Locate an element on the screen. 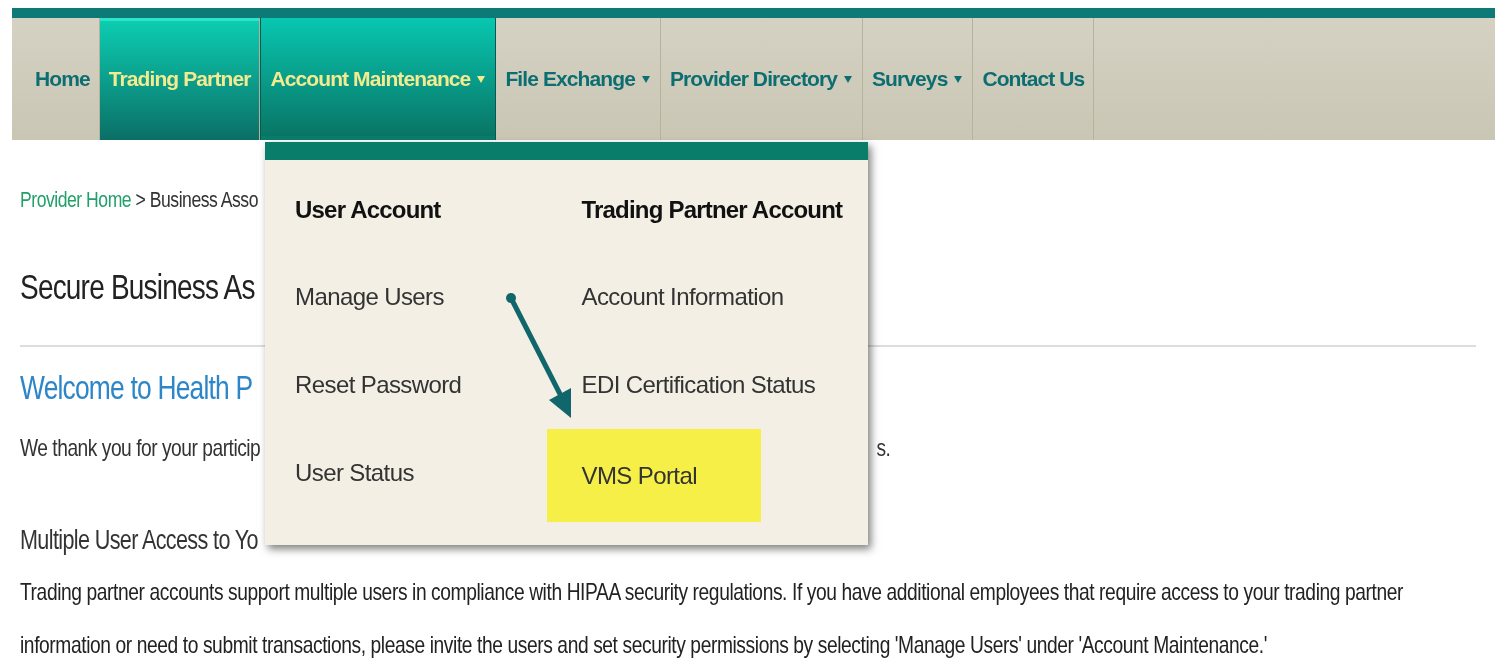 Image resolution: width=1495 pixels, height=661 pixels. section-heading: Multiple User Access to Yo is located at coordinates (139, 540).